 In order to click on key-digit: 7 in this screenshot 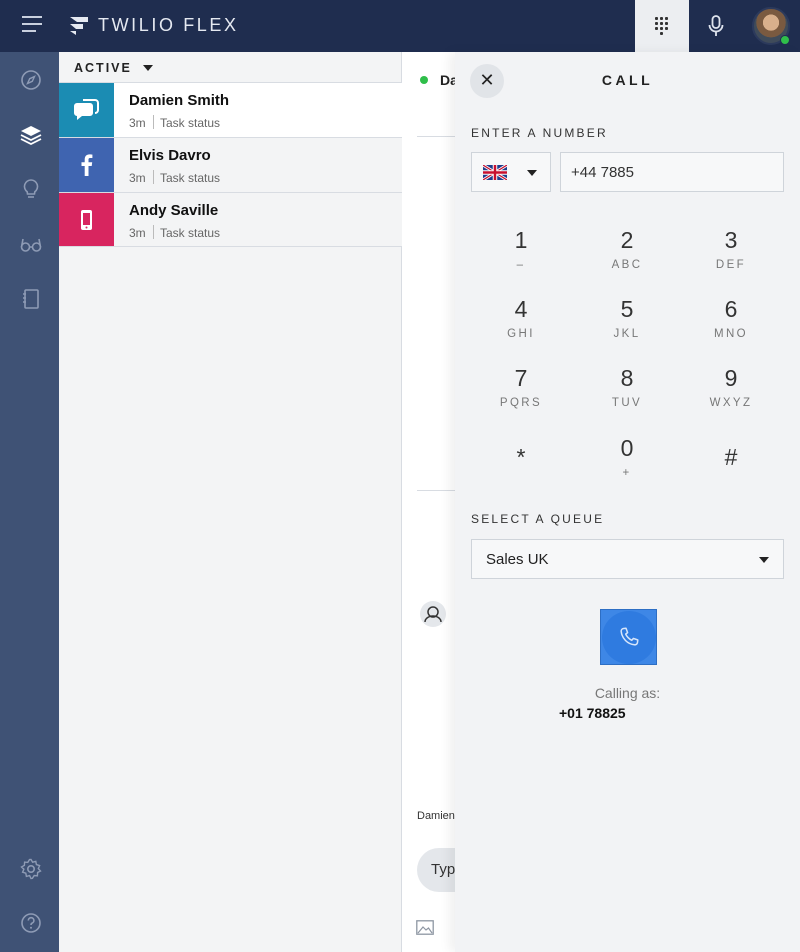, I will do `click(521, 378)`.